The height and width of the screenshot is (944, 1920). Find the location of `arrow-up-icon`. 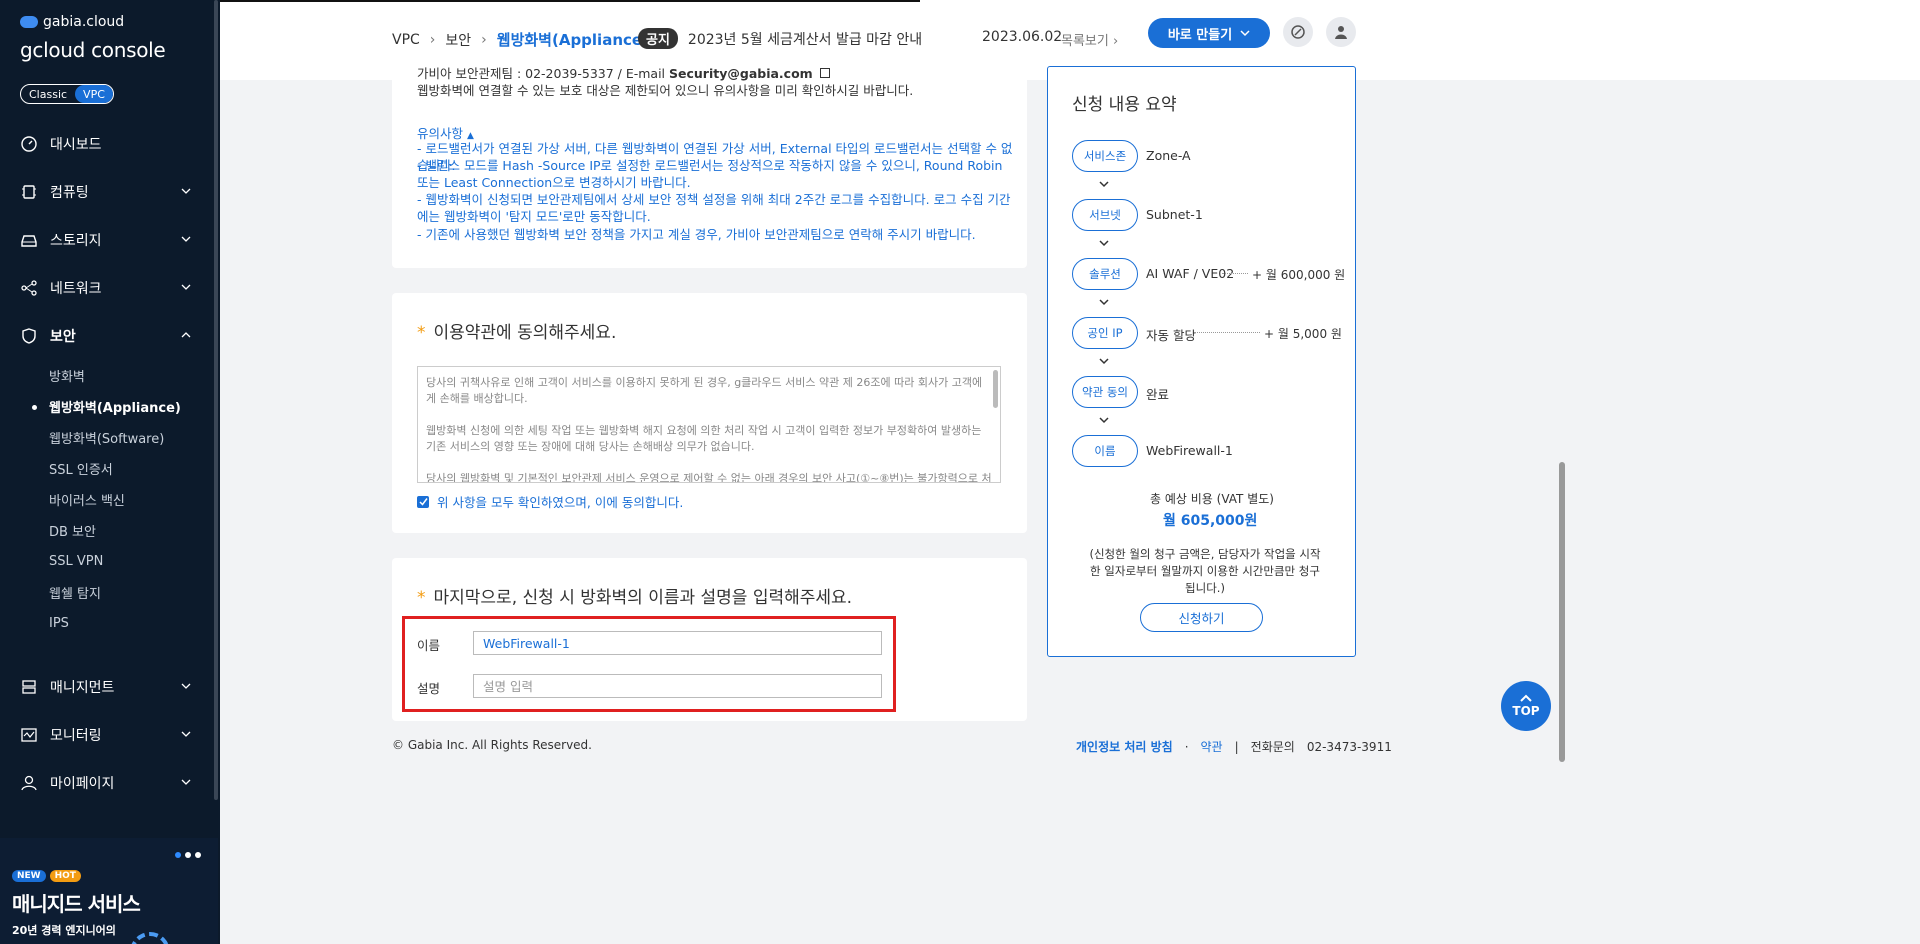

arrow-up-icon is located at coordinates (1526, 698).